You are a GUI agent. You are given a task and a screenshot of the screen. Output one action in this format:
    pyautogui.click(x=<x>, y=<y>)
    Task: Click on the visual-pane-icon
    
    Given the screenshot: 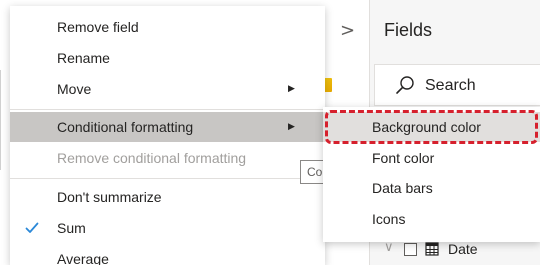 What is the action you would take?
    pyautogui.click(x=328, y=85)
    